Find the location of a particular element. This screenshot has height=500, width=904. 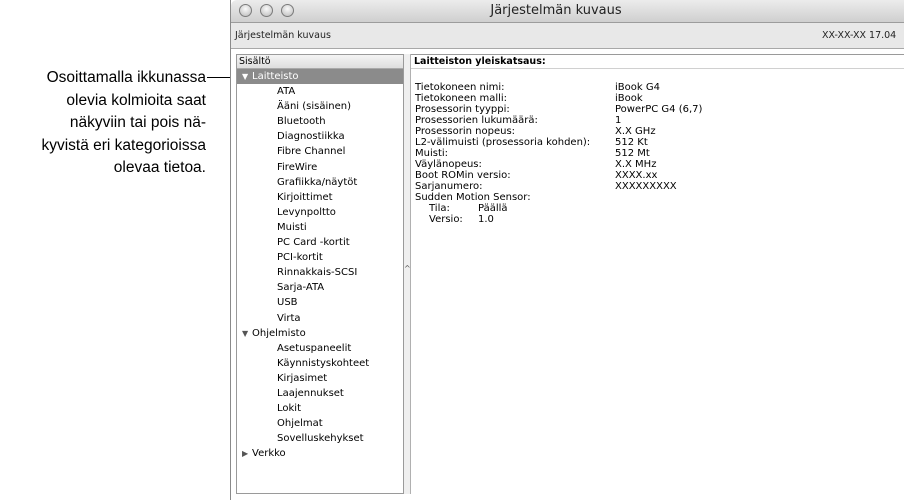

sidebar-item: Fibre Channel is located at coordinates (320, 151).